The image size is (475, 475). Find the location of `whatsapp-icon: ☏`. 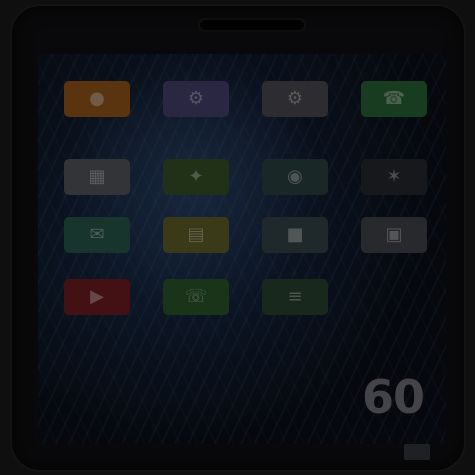

whatsapp-icon: ☏ is located at coordinates (196, 296).